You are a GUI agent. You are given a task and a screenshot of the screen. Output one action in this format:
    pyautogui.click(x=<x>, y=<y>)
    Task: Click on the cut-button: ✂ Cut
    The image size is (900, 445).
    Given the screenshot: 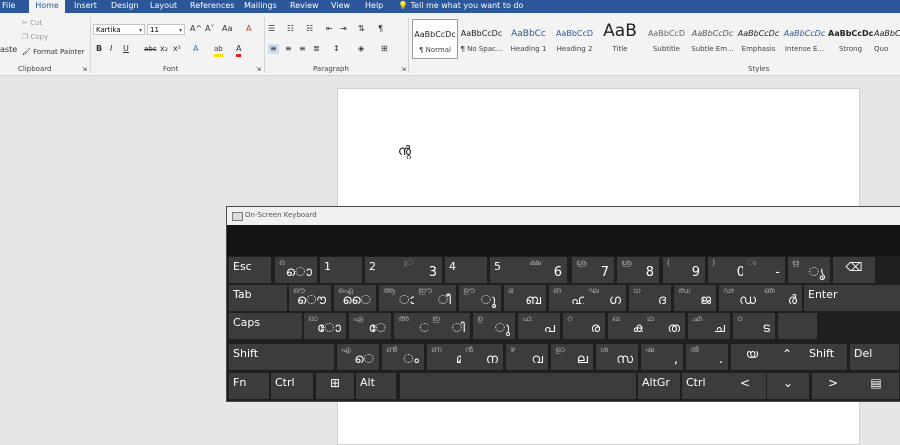 What is the action you would take?
    pyautogui.click(x=32, y=23)
    